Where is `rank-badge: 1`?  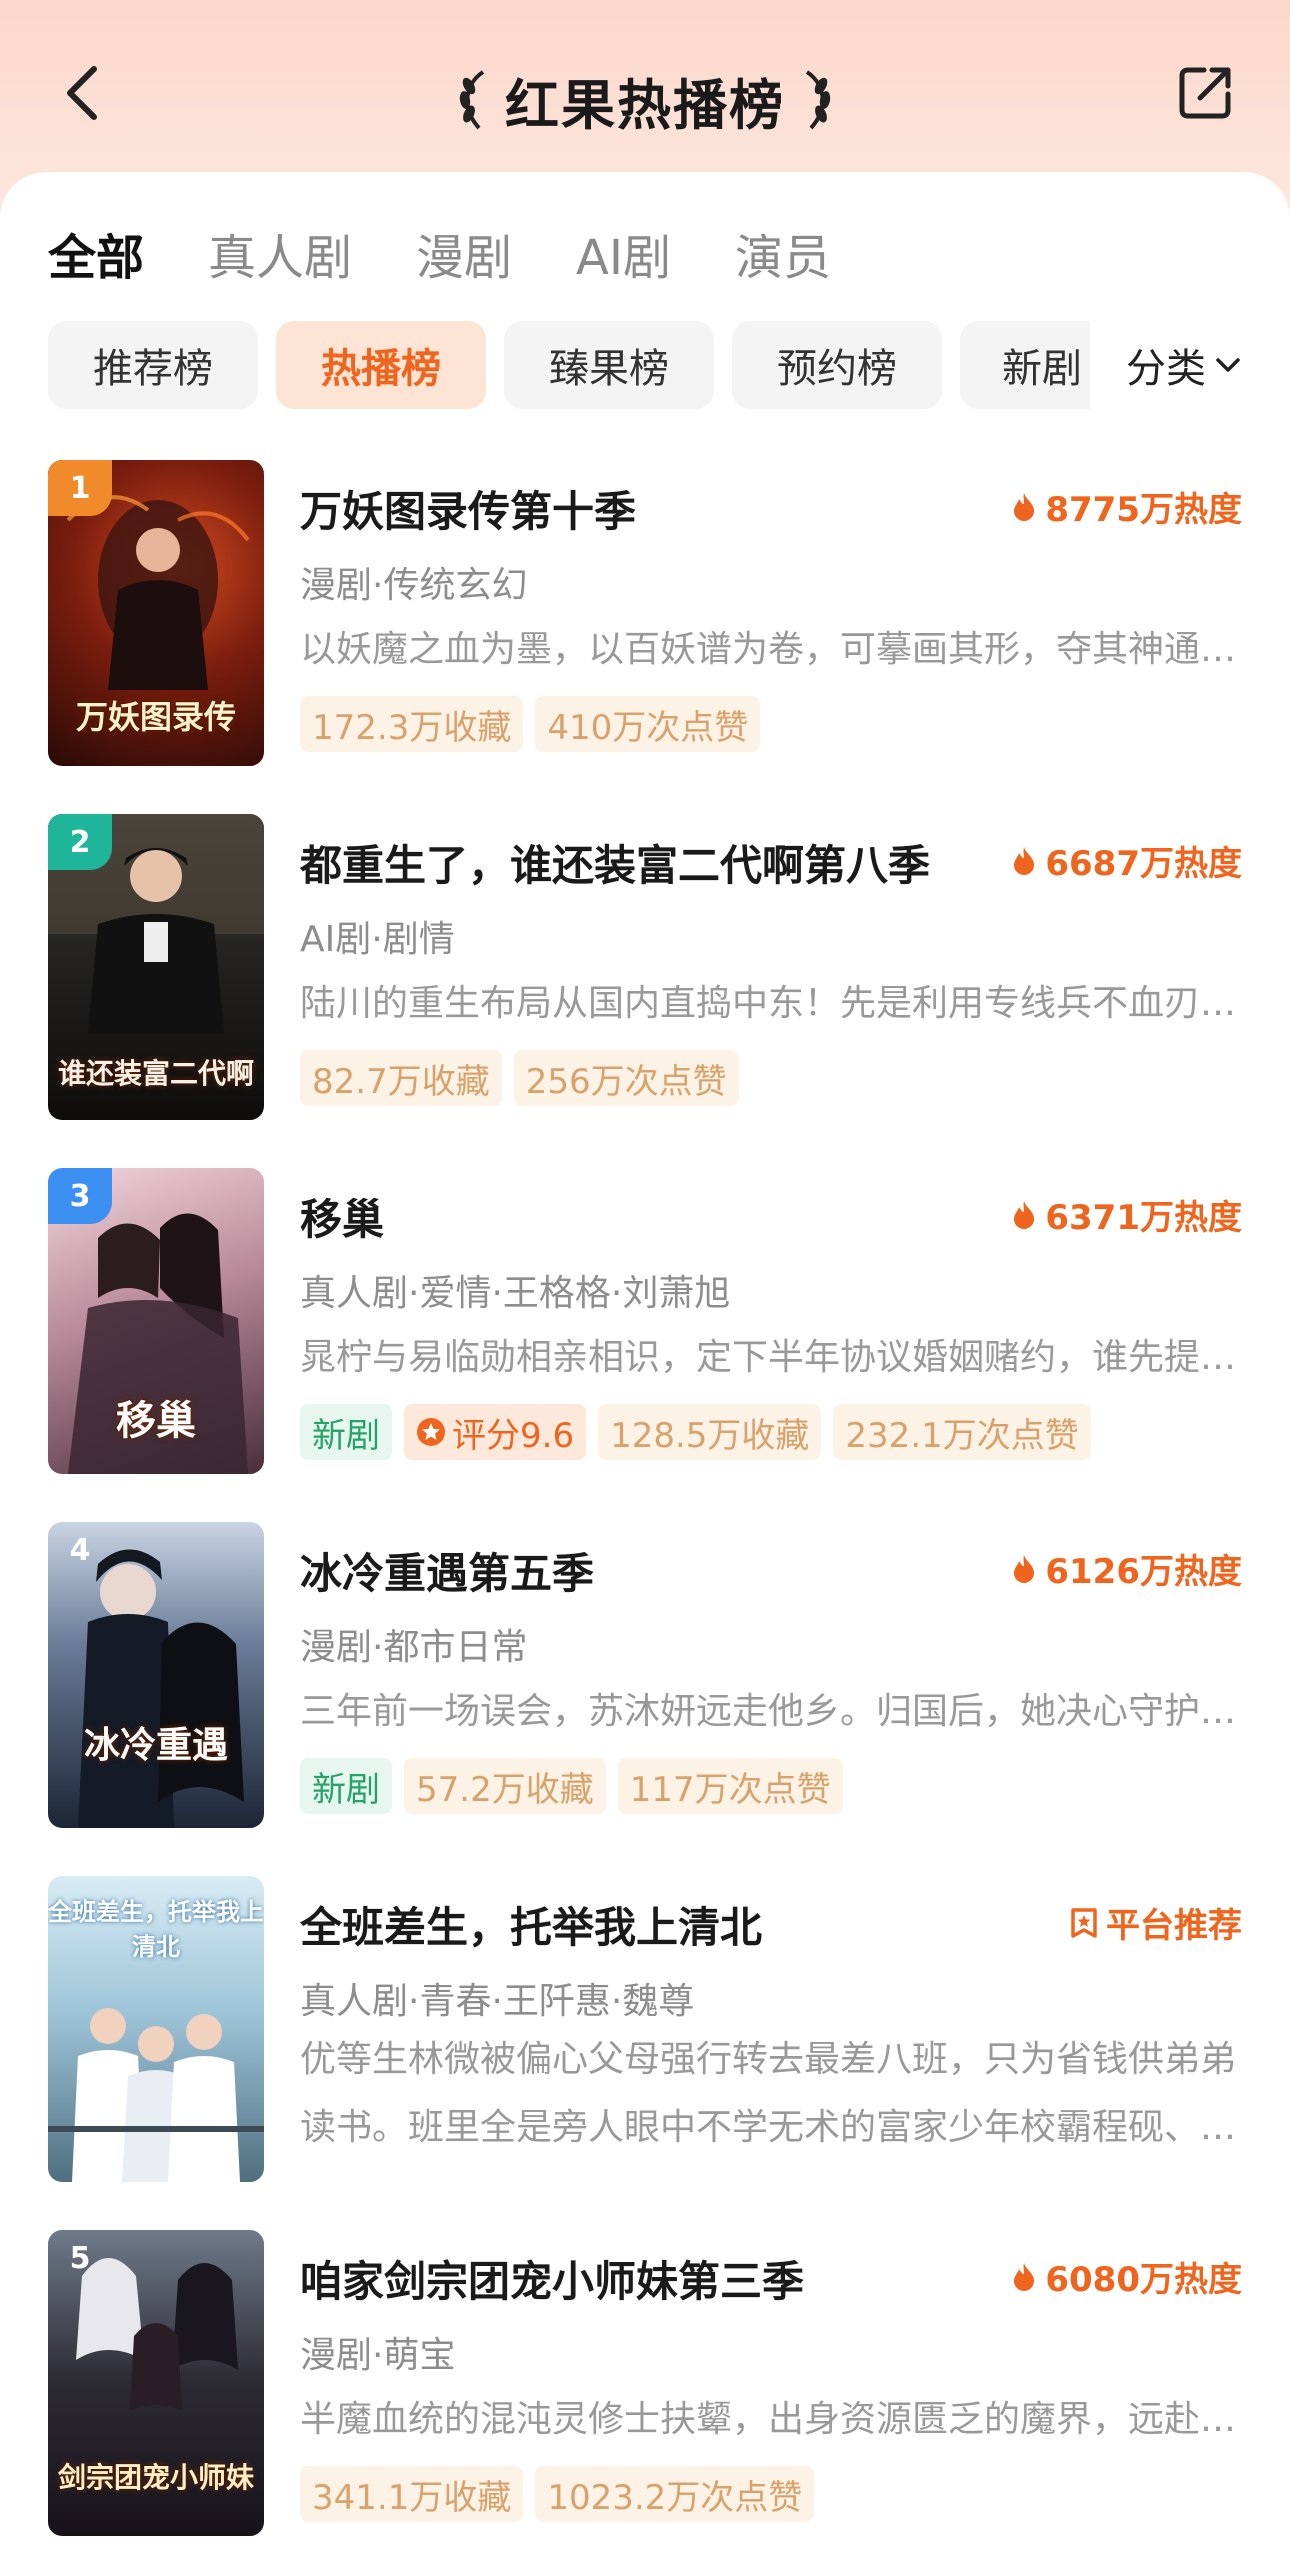
rank-badge: 1 is located at coordinates (80, 488).